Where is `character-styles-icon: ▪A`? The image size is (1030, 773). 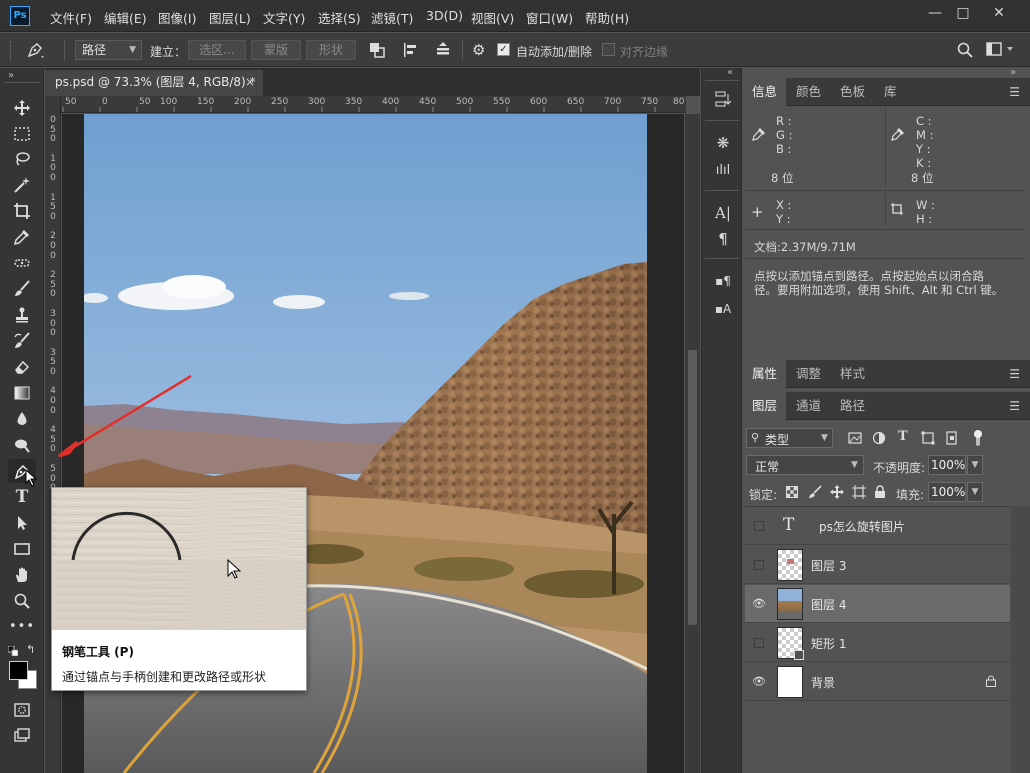
character-styles-icon: ▪A is located at coordinates (723, 309).